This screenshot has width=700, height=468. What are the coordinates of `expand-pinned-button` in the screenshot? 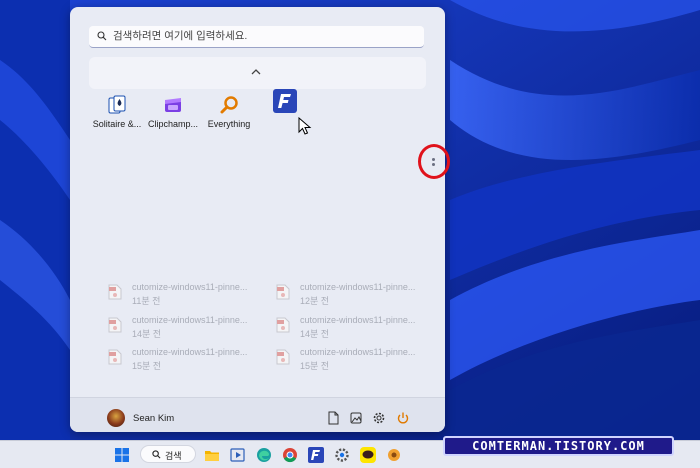 It's located at (257, 73).